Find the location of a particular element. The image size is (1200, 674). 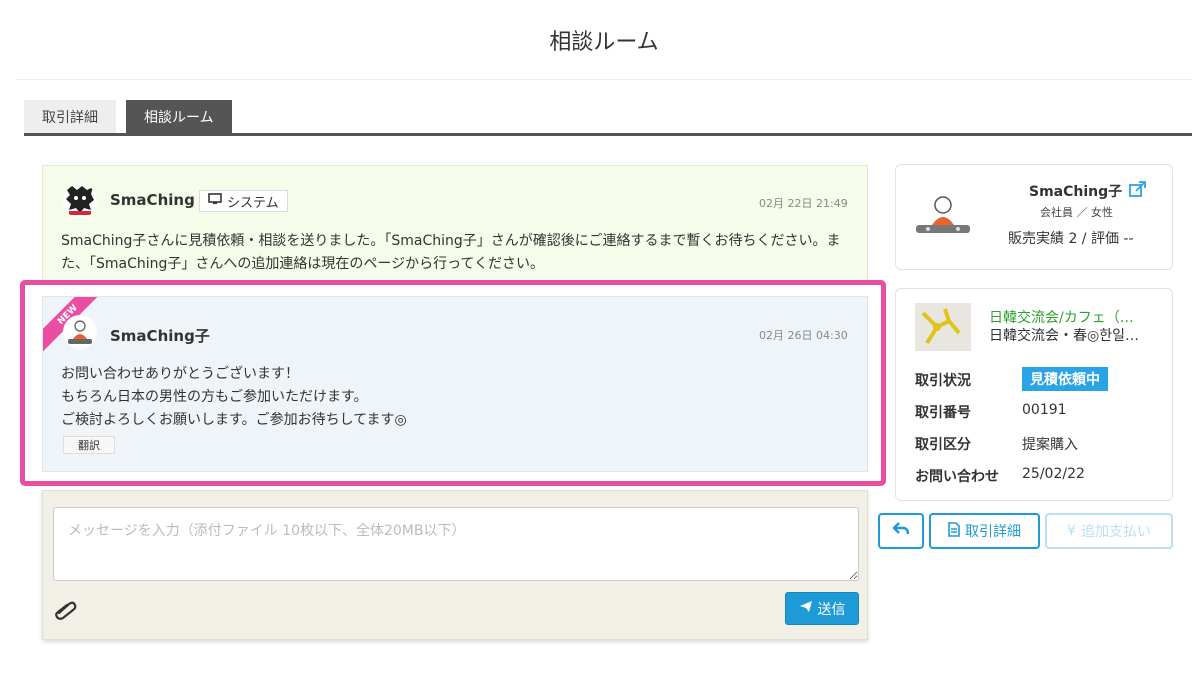

deal-type-label: 取引区分 is located at coordinates (943, 445).